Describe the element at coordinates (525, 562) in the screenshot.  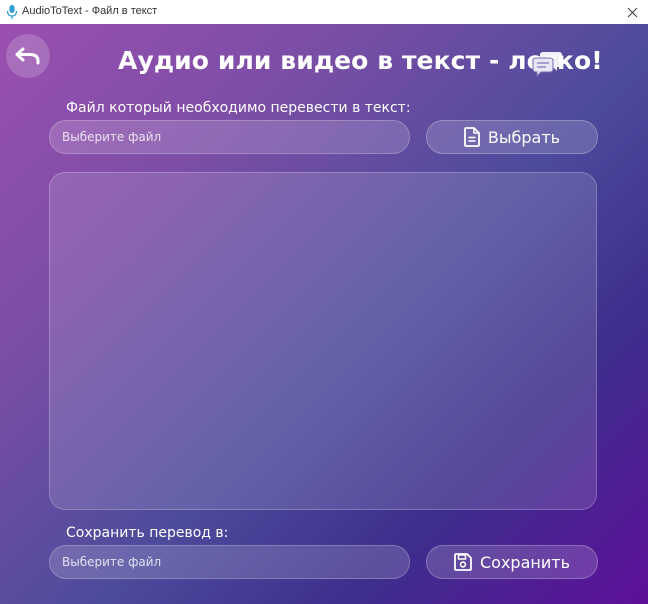
I see `save-button-label: Сохранить` at that location.